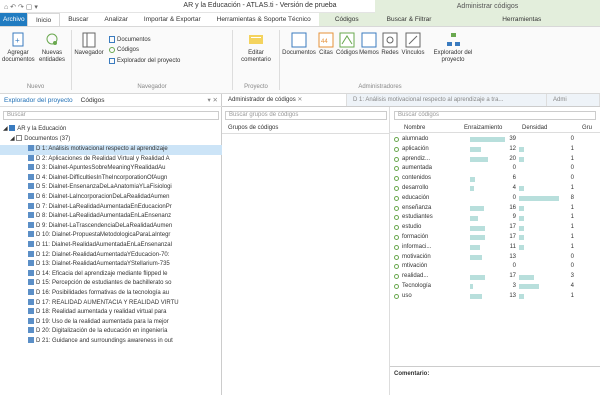 Image resolution: width=600 pixels, height=395 pixels. Describe the element at coordinates (453, 48) in the screenshot. I see `project-explorer-button: Explorador del proyecto` at that location.